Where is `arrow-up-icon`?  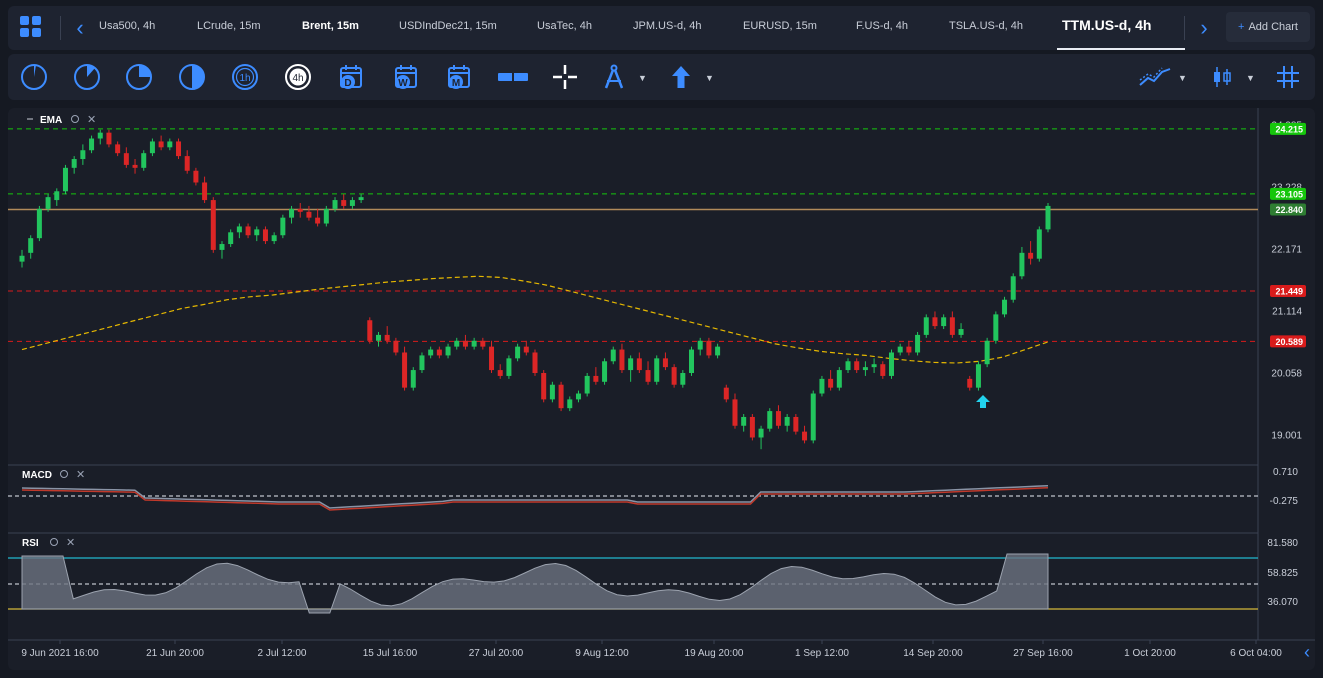 arrow-up-icon is located at coordinates (681, 77).